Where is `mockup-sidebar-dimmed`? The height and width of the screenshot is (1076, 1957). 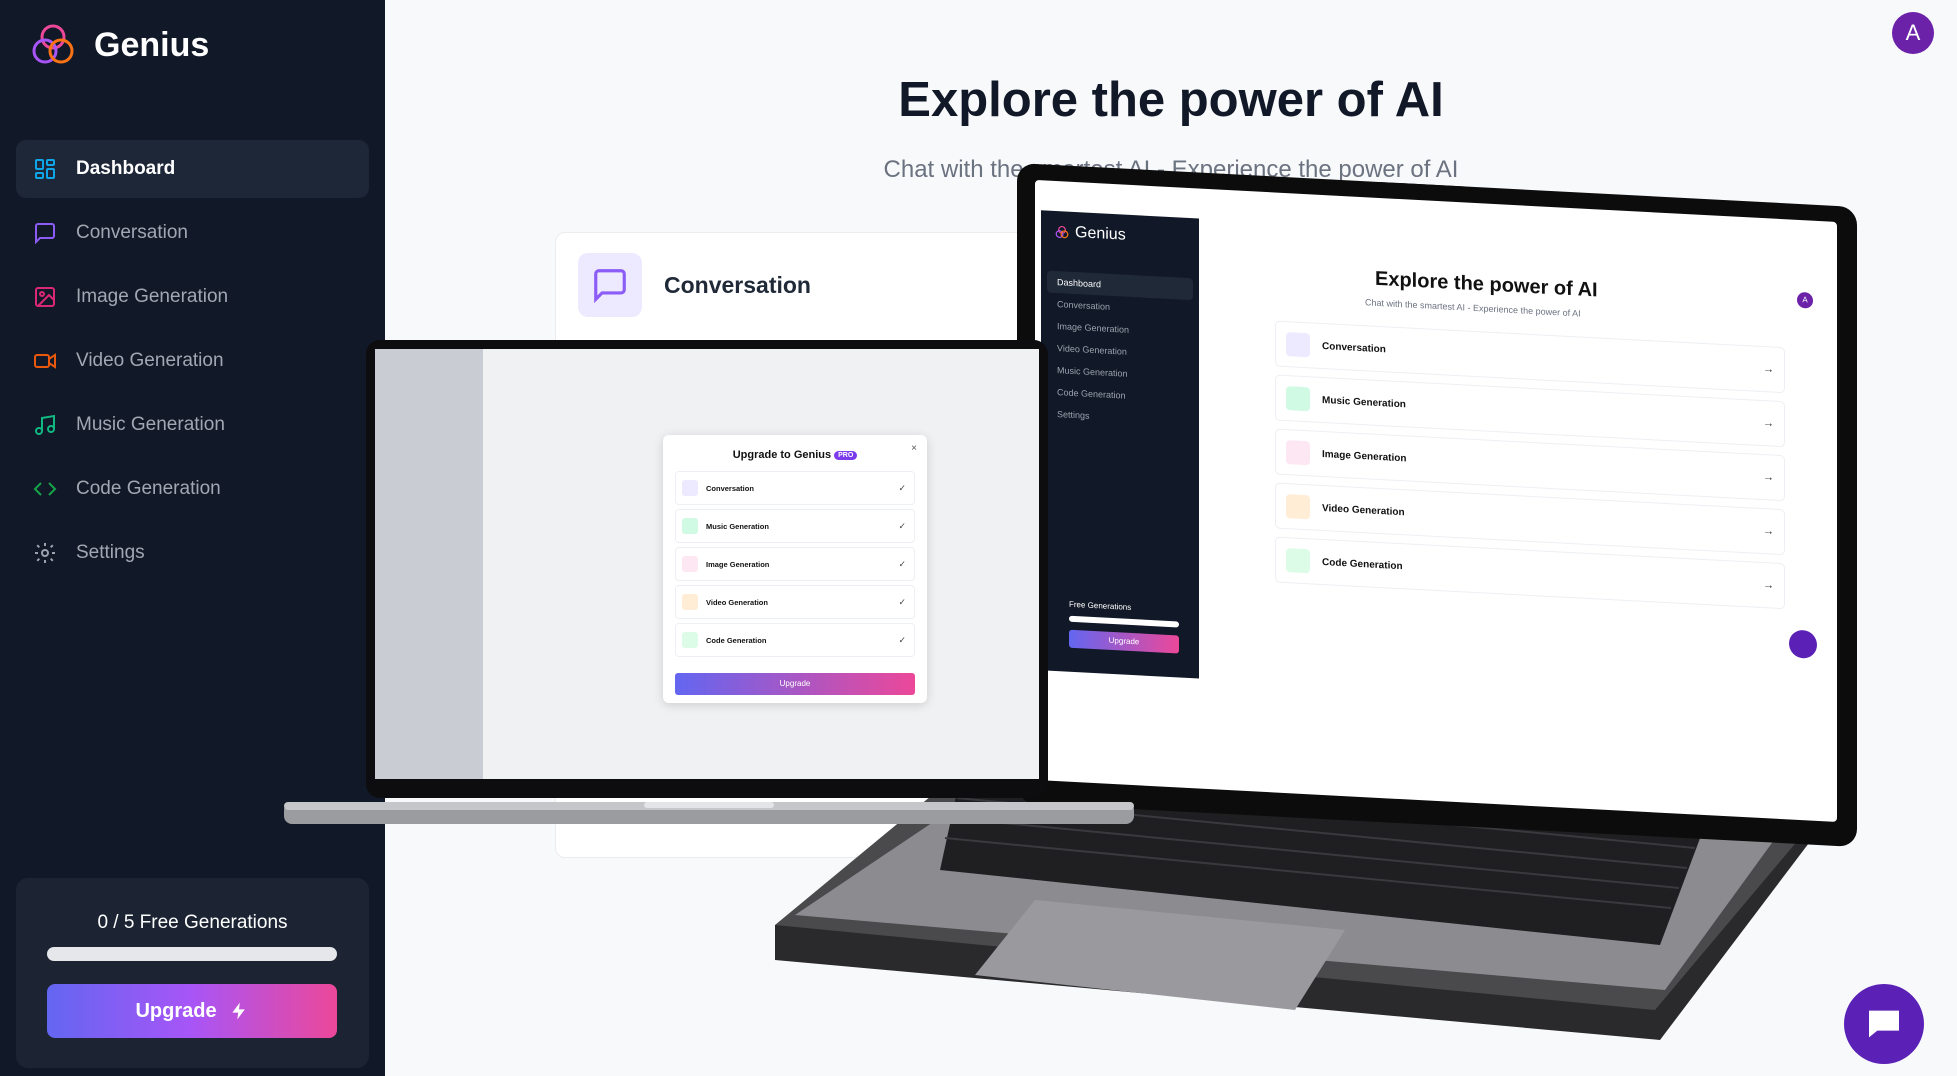
mockup-sidebar-dimmed is located at coordinates (429, 564).